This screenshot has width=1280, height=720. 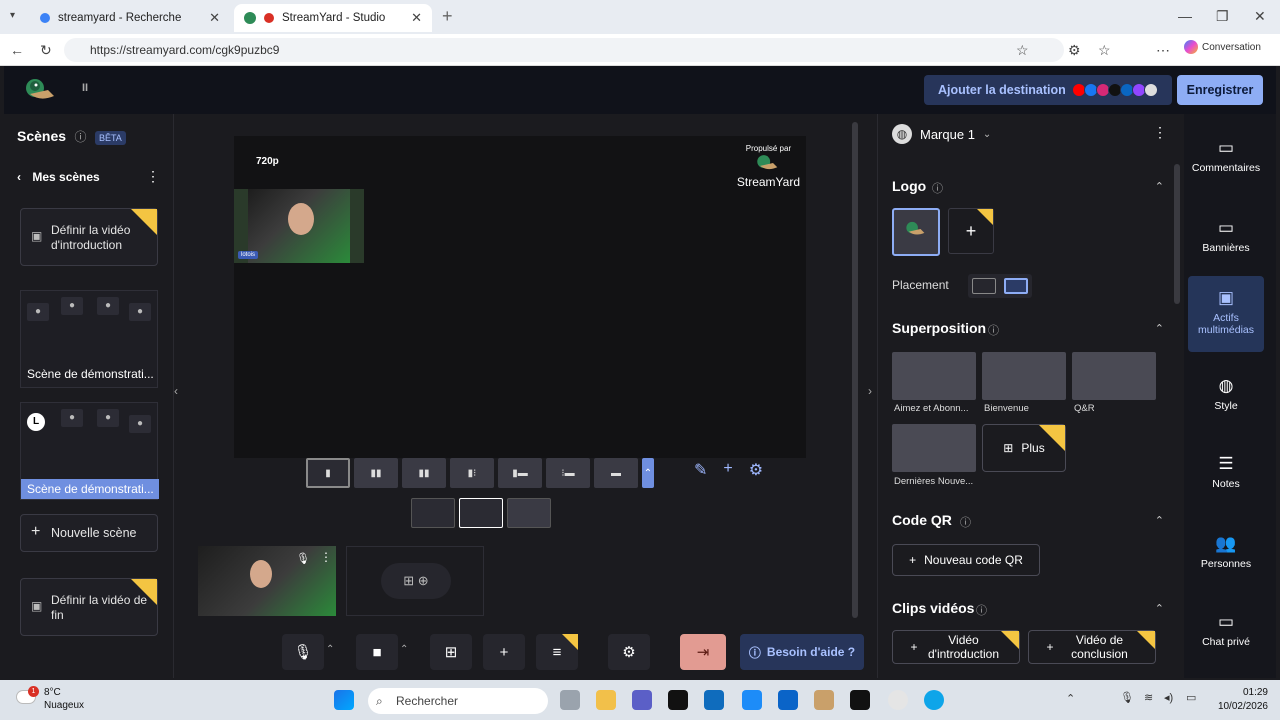 What do you see at coordinates (451, 652) in the screenshot?
I see `share-screen-button: ⊞` at bounding box center [451, 652].